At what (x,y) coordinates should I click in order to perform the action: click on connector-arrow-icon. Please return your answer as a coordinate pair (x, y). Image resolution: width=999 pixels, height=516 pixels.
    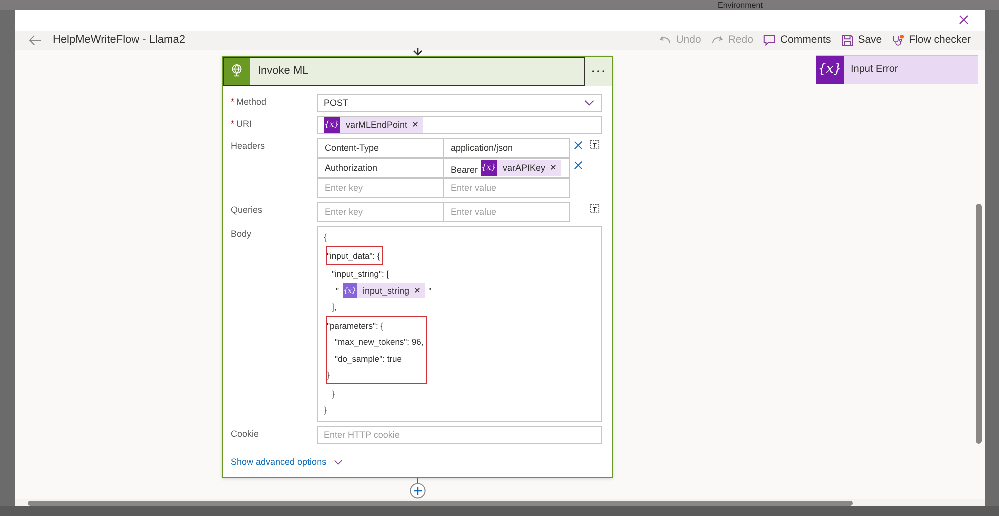
    Looking at the image, I should click on (417, 52).